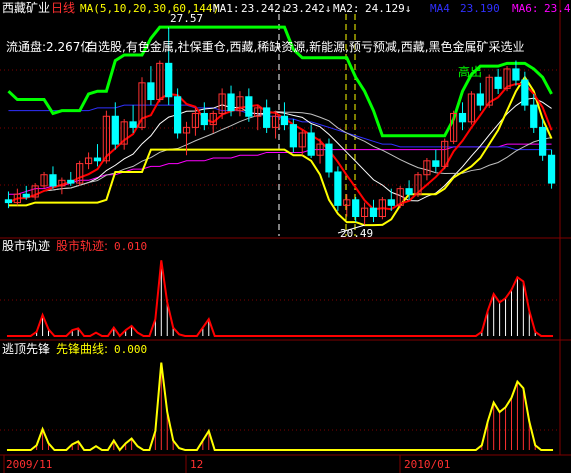 This screenshot has width=571, height=473. I want to click on x-label-2: 12, so click(196, 464).